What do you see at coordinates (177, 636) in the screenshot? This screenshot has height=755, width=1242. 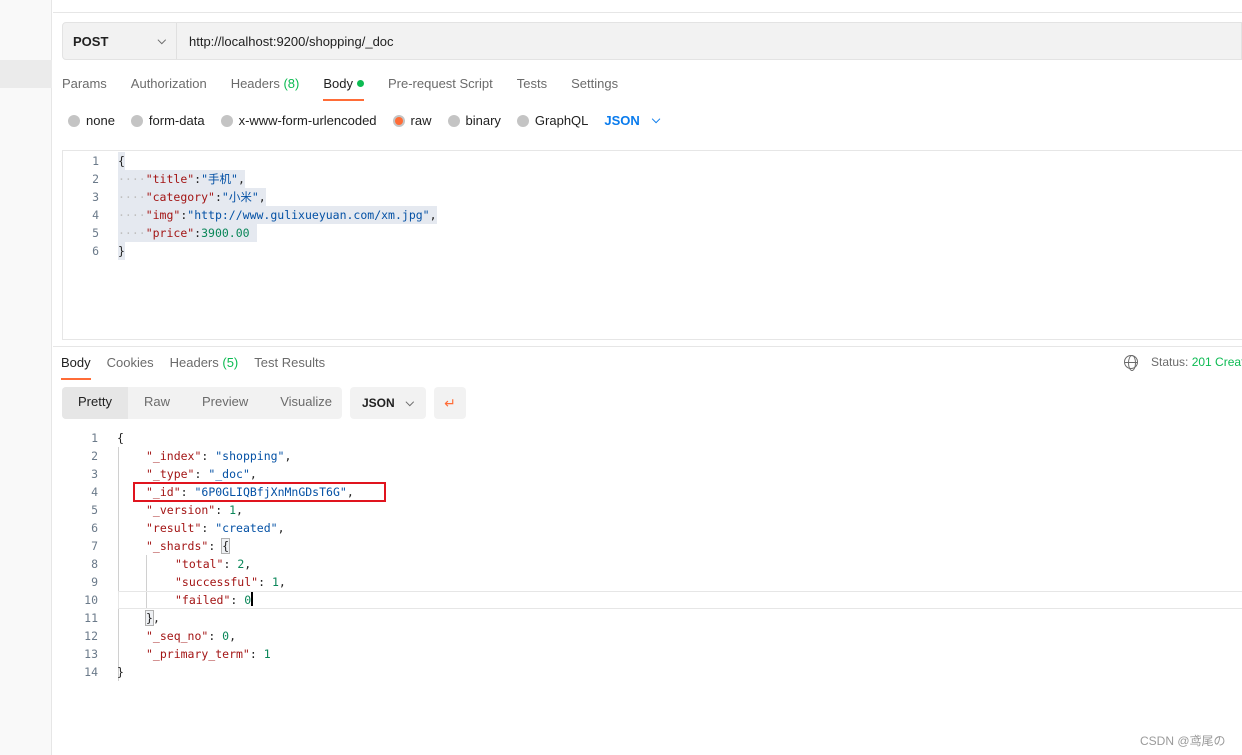 I see `json-key: "_seq_no"` at bounding box center [177, 636].